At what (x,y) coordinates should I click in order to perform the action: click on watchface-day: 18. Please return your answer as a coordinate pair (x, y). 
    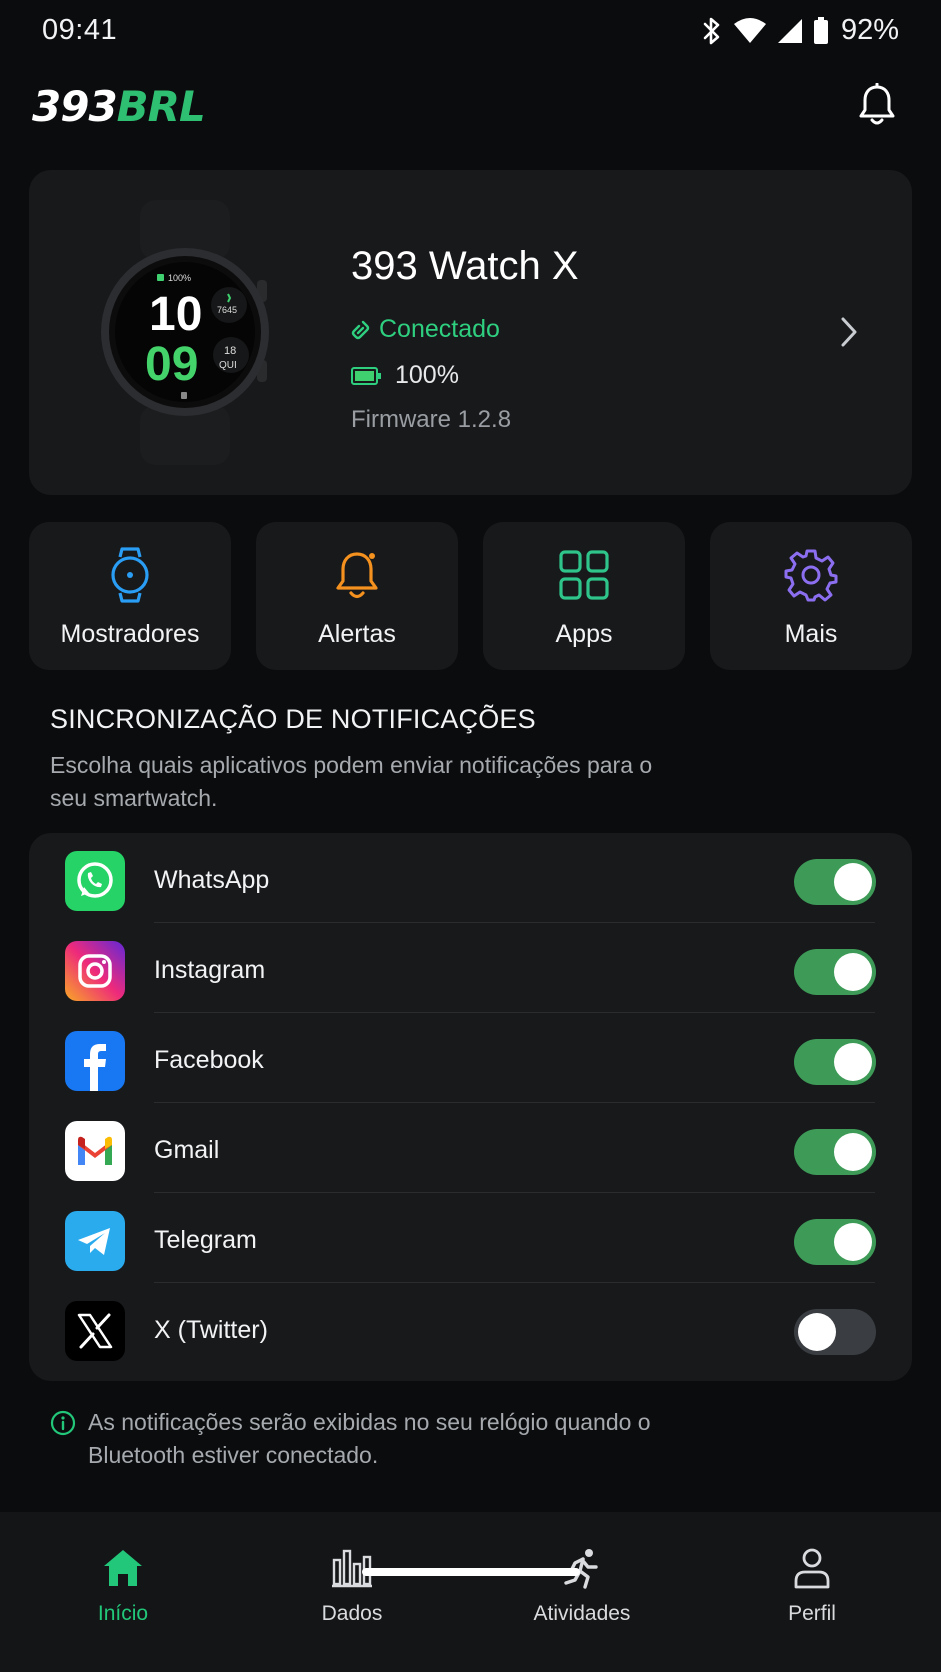
    Looking at the image, I should click on (230, 351).